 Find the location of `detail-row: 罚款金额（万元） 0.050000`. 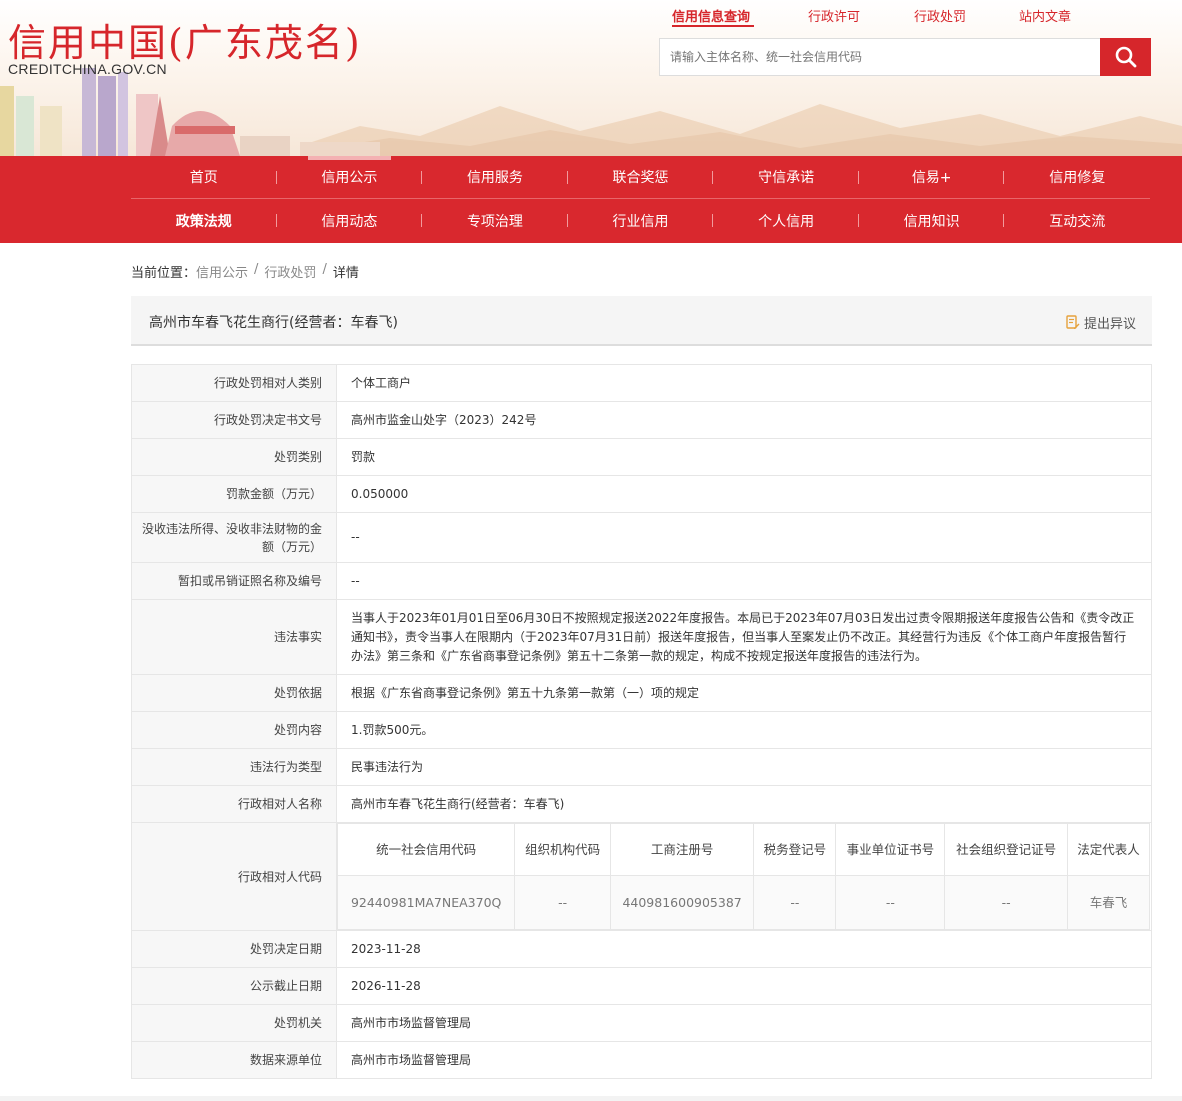

detail-row: 罚款金额（万元） 0.050000 is located at coordinates (641, 494).